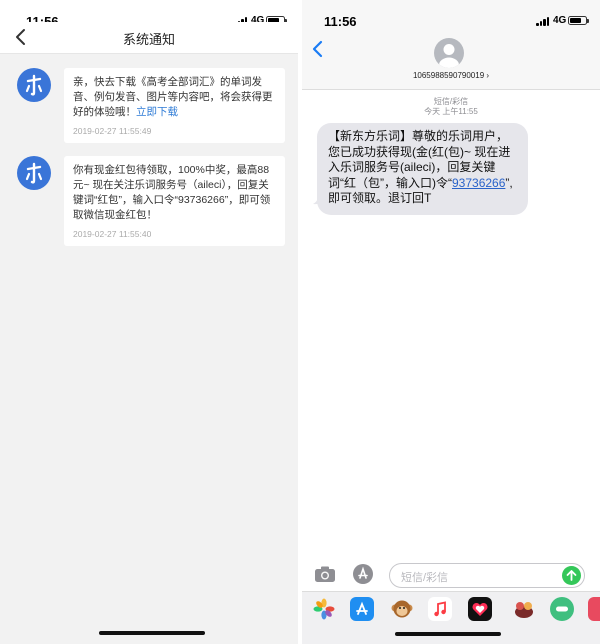 The image size is (600, 644). I want to click on sms-code-link: 93736266, so click(478, 183).